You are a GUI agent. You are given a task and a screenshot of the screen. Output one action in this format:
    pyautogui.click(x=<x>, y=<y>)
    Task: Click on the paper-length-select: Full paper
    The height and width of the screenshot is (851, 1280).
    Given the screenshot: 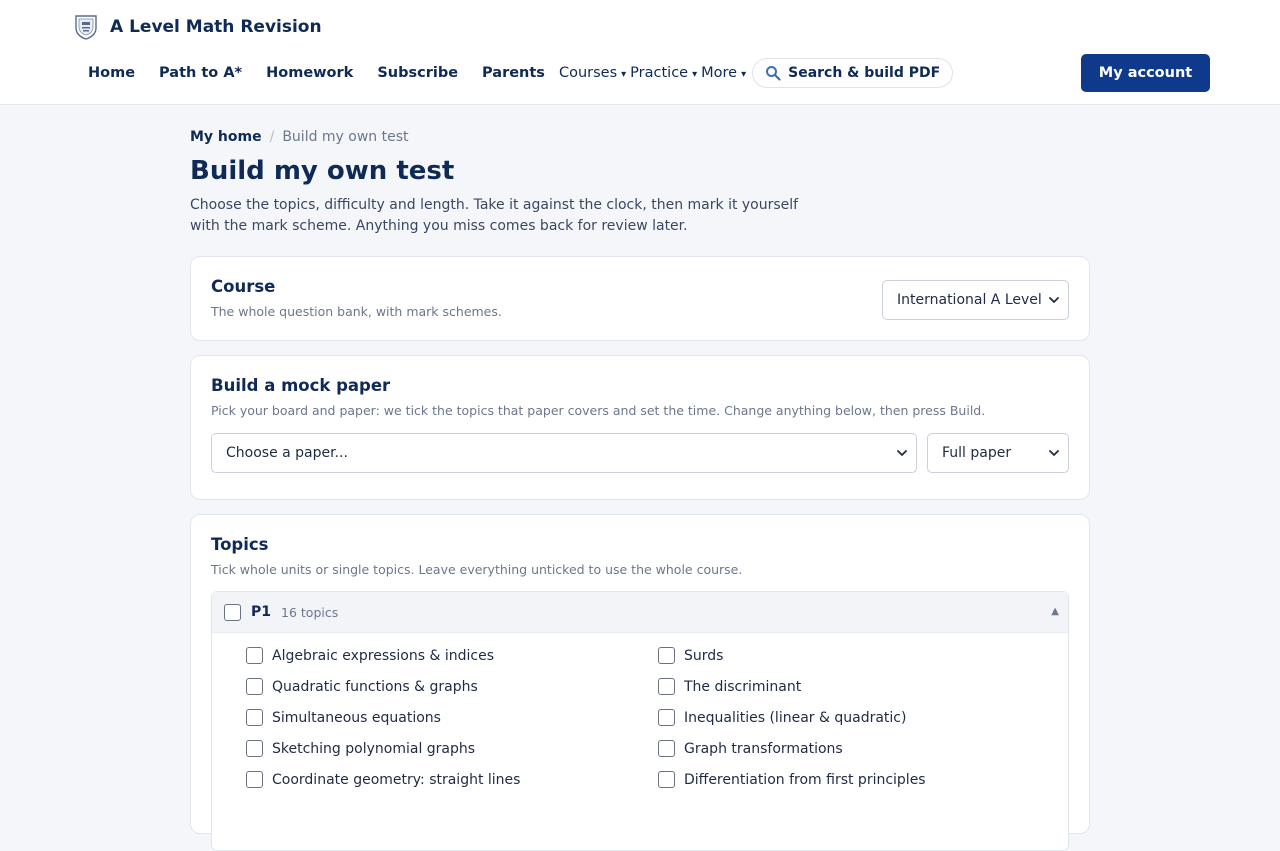 What is the action you would take?
    pyautogui.click(x=998, y=453)
    